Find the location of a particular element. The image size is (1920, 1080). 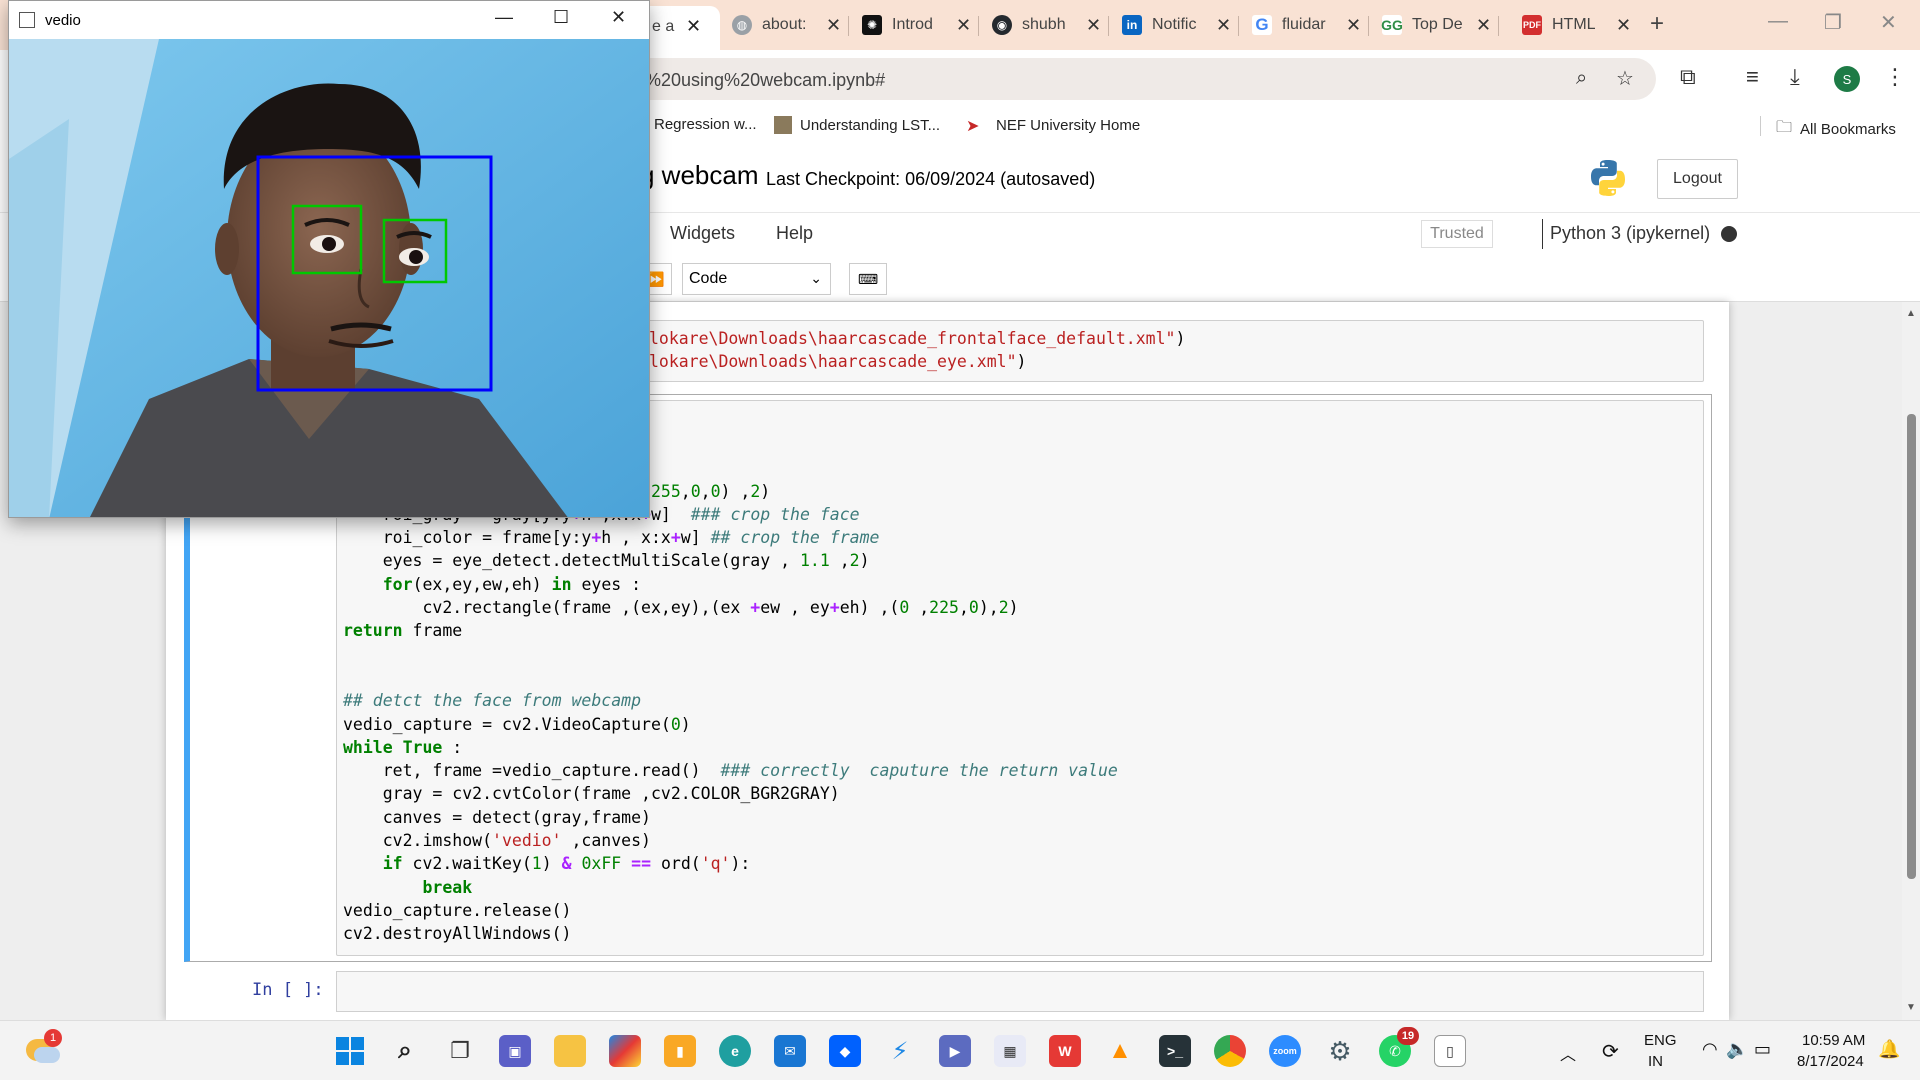

url-text: %20using%20webcam.ipynb# is located at coordinates (765, 80).